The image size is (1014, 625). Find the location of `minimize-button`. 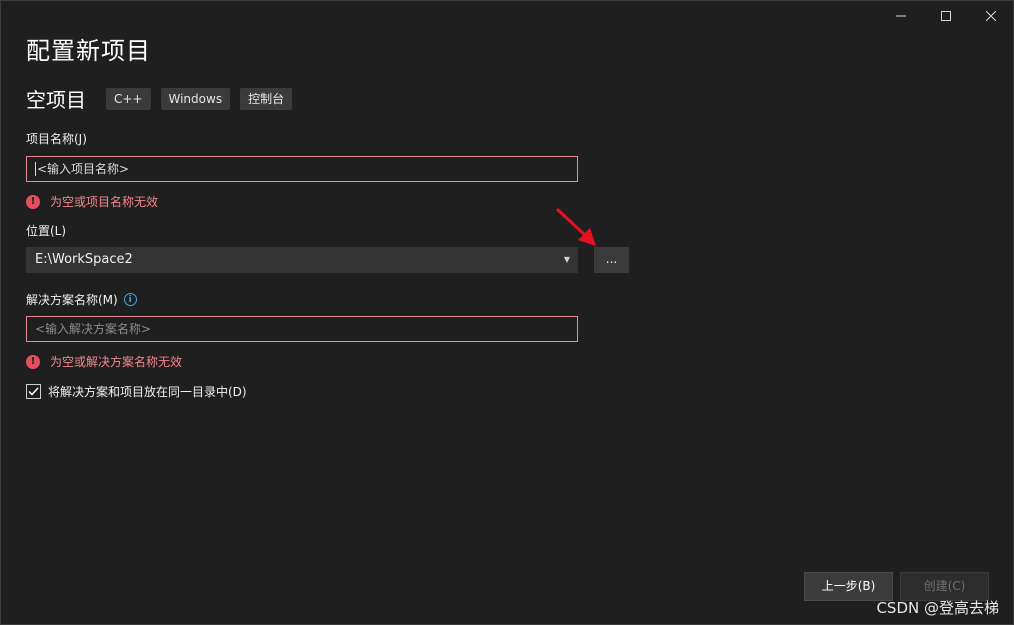

minimize-button is located at coordinates (900, 16).